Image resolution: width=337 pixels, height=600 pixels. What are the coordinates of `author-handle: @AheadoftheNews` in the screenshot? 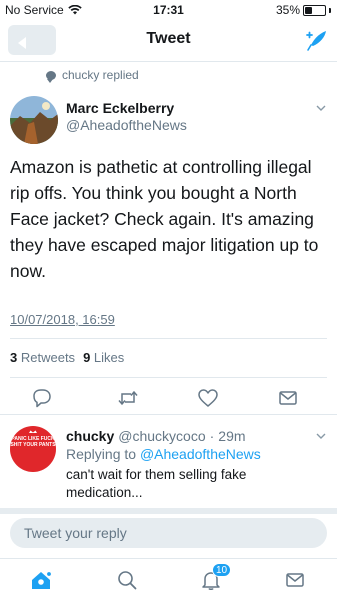 It's located at (126, 125).